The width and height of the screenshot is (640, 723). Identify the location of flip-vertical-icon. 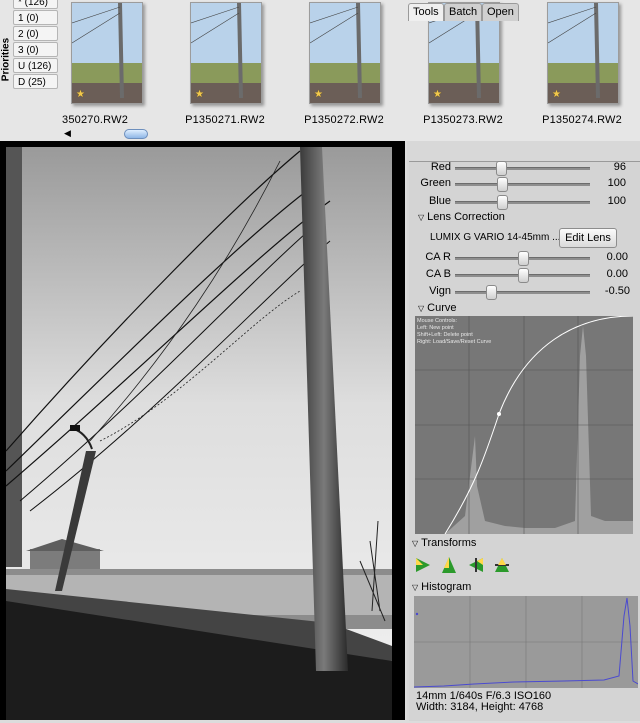
(502, 565).